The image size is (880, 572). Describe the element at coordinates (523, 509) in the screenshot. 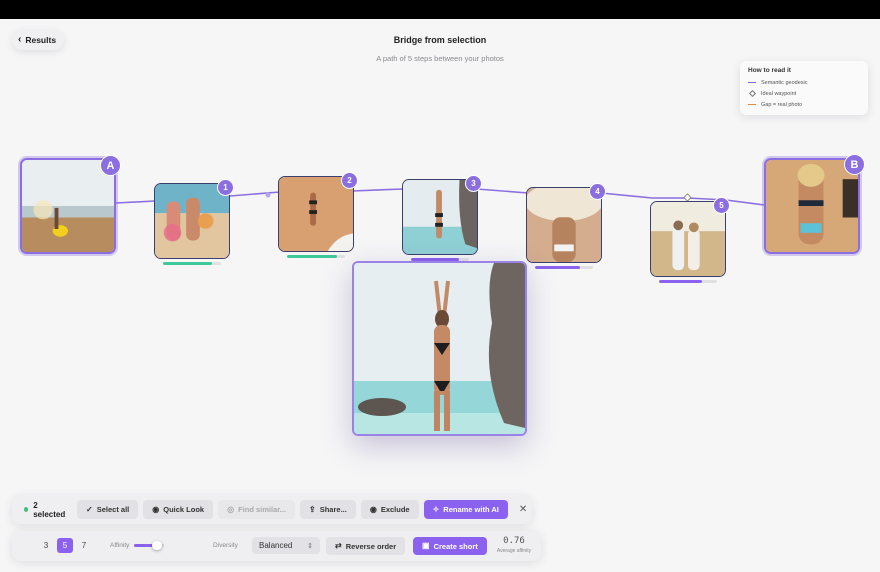

I see `close-icon: ✕` at that location.